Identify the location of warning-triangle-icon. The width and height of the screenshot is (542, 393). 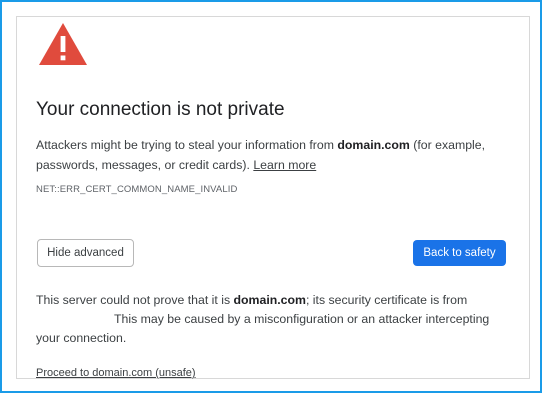
(63, 44).